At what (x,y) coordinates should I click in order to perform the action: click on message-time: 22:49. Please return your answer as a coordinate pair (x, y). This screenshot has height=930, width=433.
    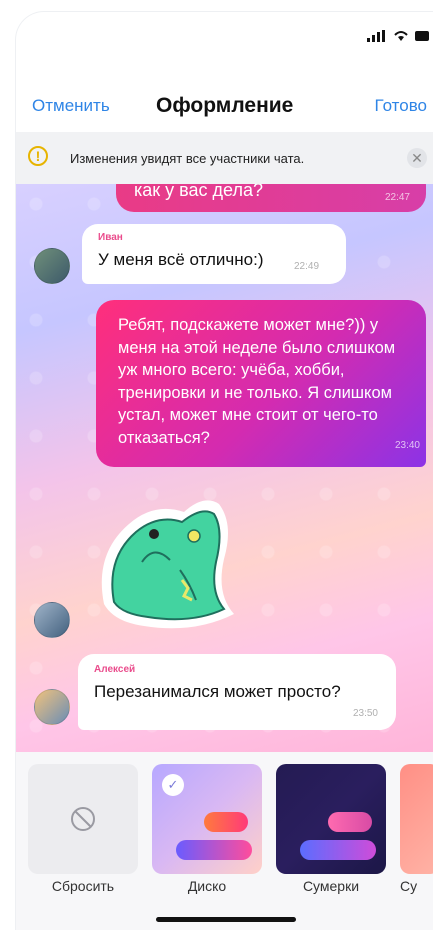
    Looking at the image, I should click on (307, 266).